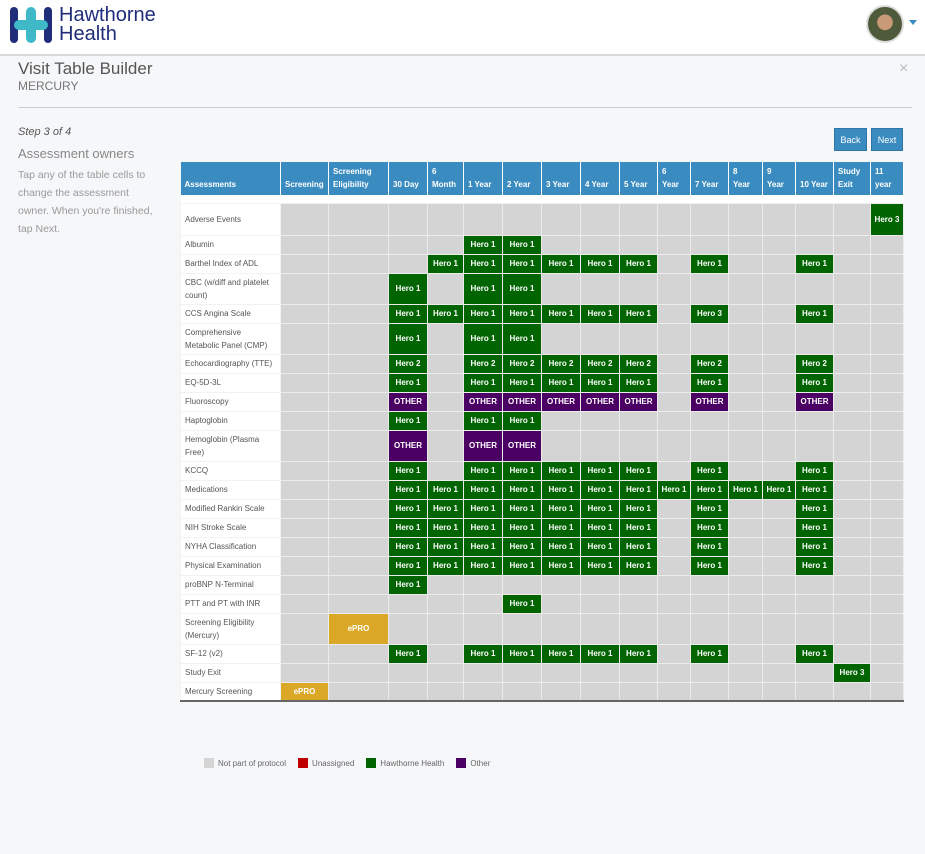  What do you see at coordinates (850, 139) in the screenshot?
I see `back-button: Back` at bounding box center [850, 139].